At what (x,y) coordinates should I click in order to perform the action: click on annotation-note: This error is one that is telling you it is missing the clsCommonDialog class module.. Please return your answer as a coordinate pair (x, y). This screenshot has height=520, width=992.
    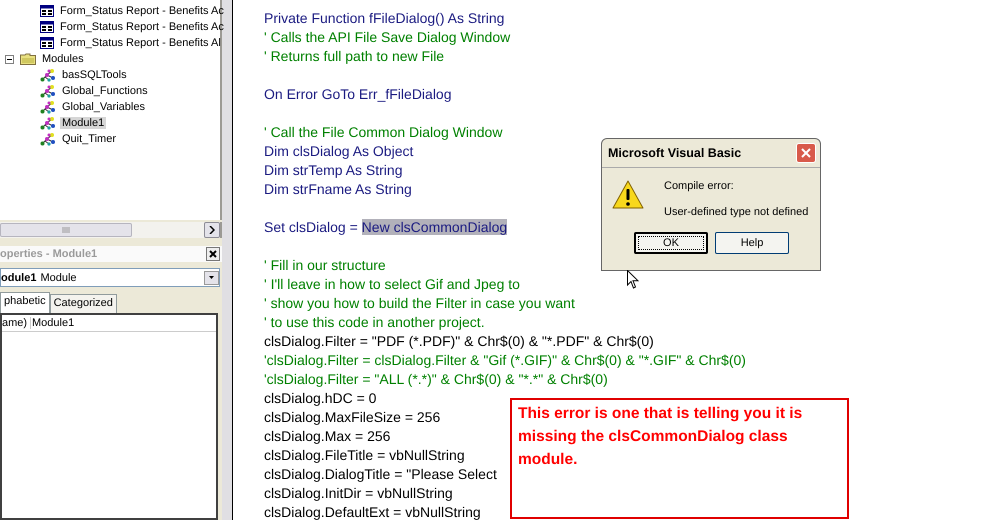
    Looking at the image, I should click on (679, 458).